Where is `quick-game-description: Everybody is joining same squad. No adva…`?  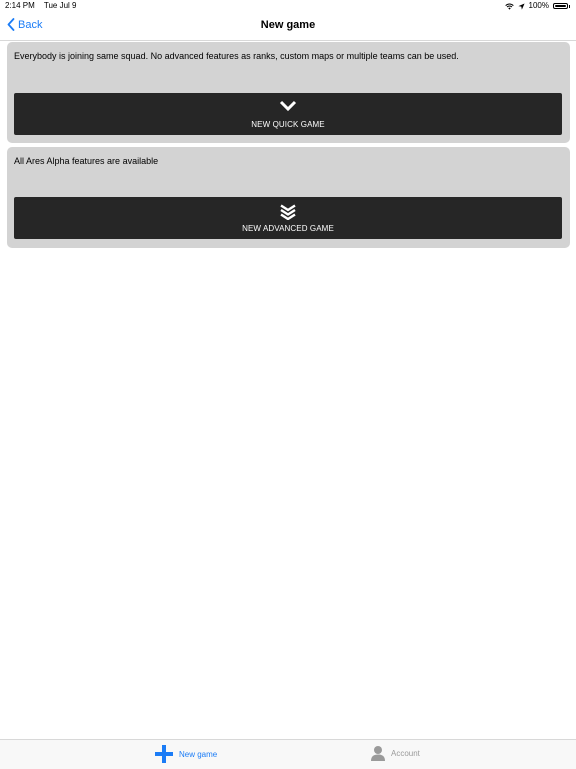 quick-game-description: Everybody is joining same squad. No adva… is located at coordinates (236, 56).